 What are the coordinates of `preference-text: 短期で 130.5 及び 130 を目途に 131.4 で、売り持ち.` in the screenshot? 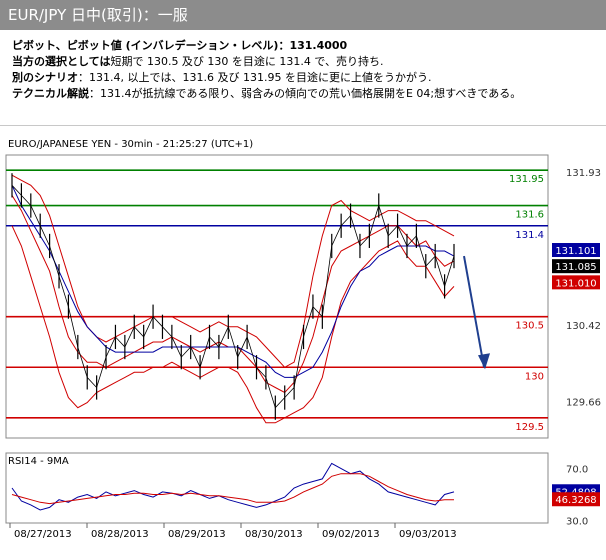 It's located at (247, 61).